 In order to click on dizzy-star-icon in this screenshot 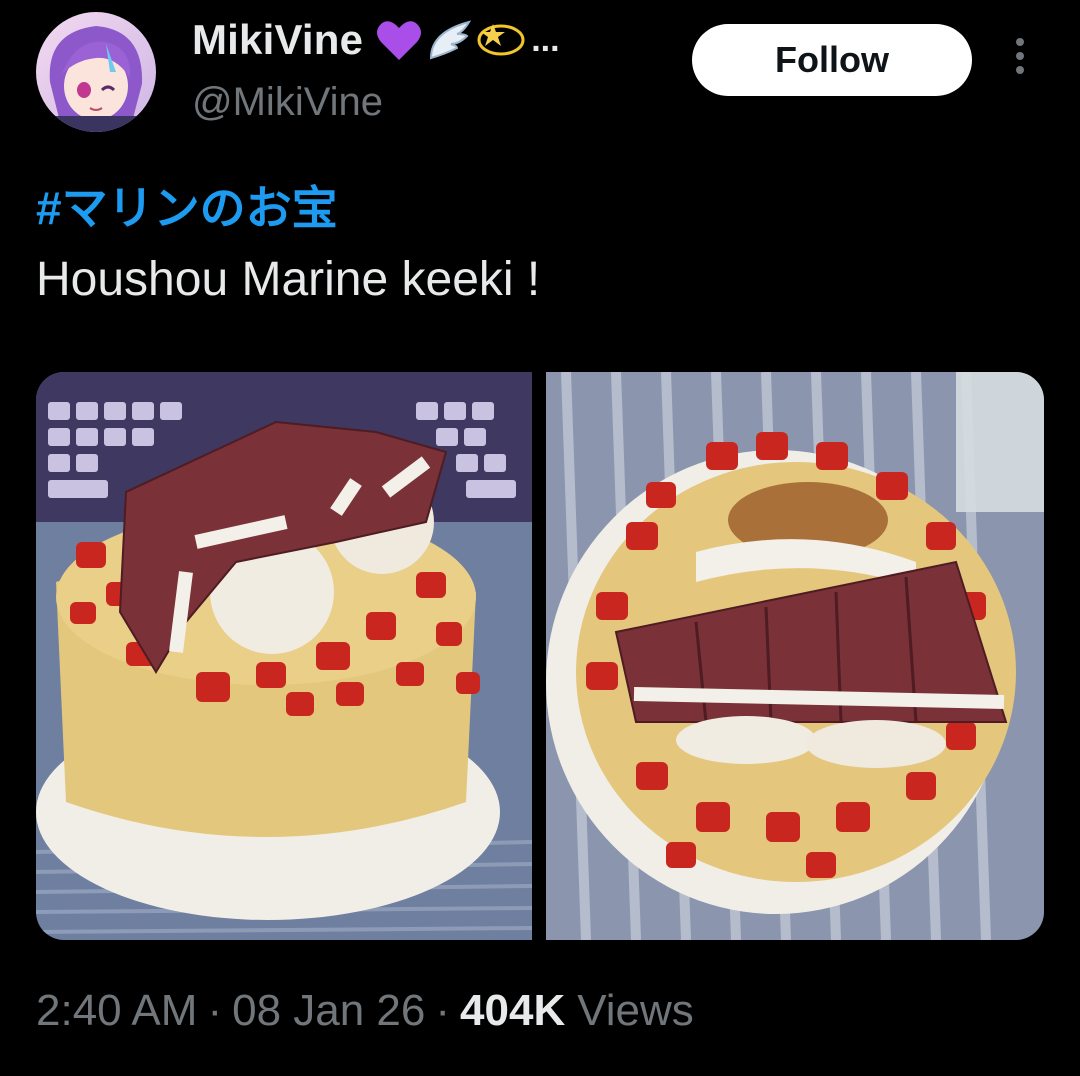, I will do `click(501, 40)`.